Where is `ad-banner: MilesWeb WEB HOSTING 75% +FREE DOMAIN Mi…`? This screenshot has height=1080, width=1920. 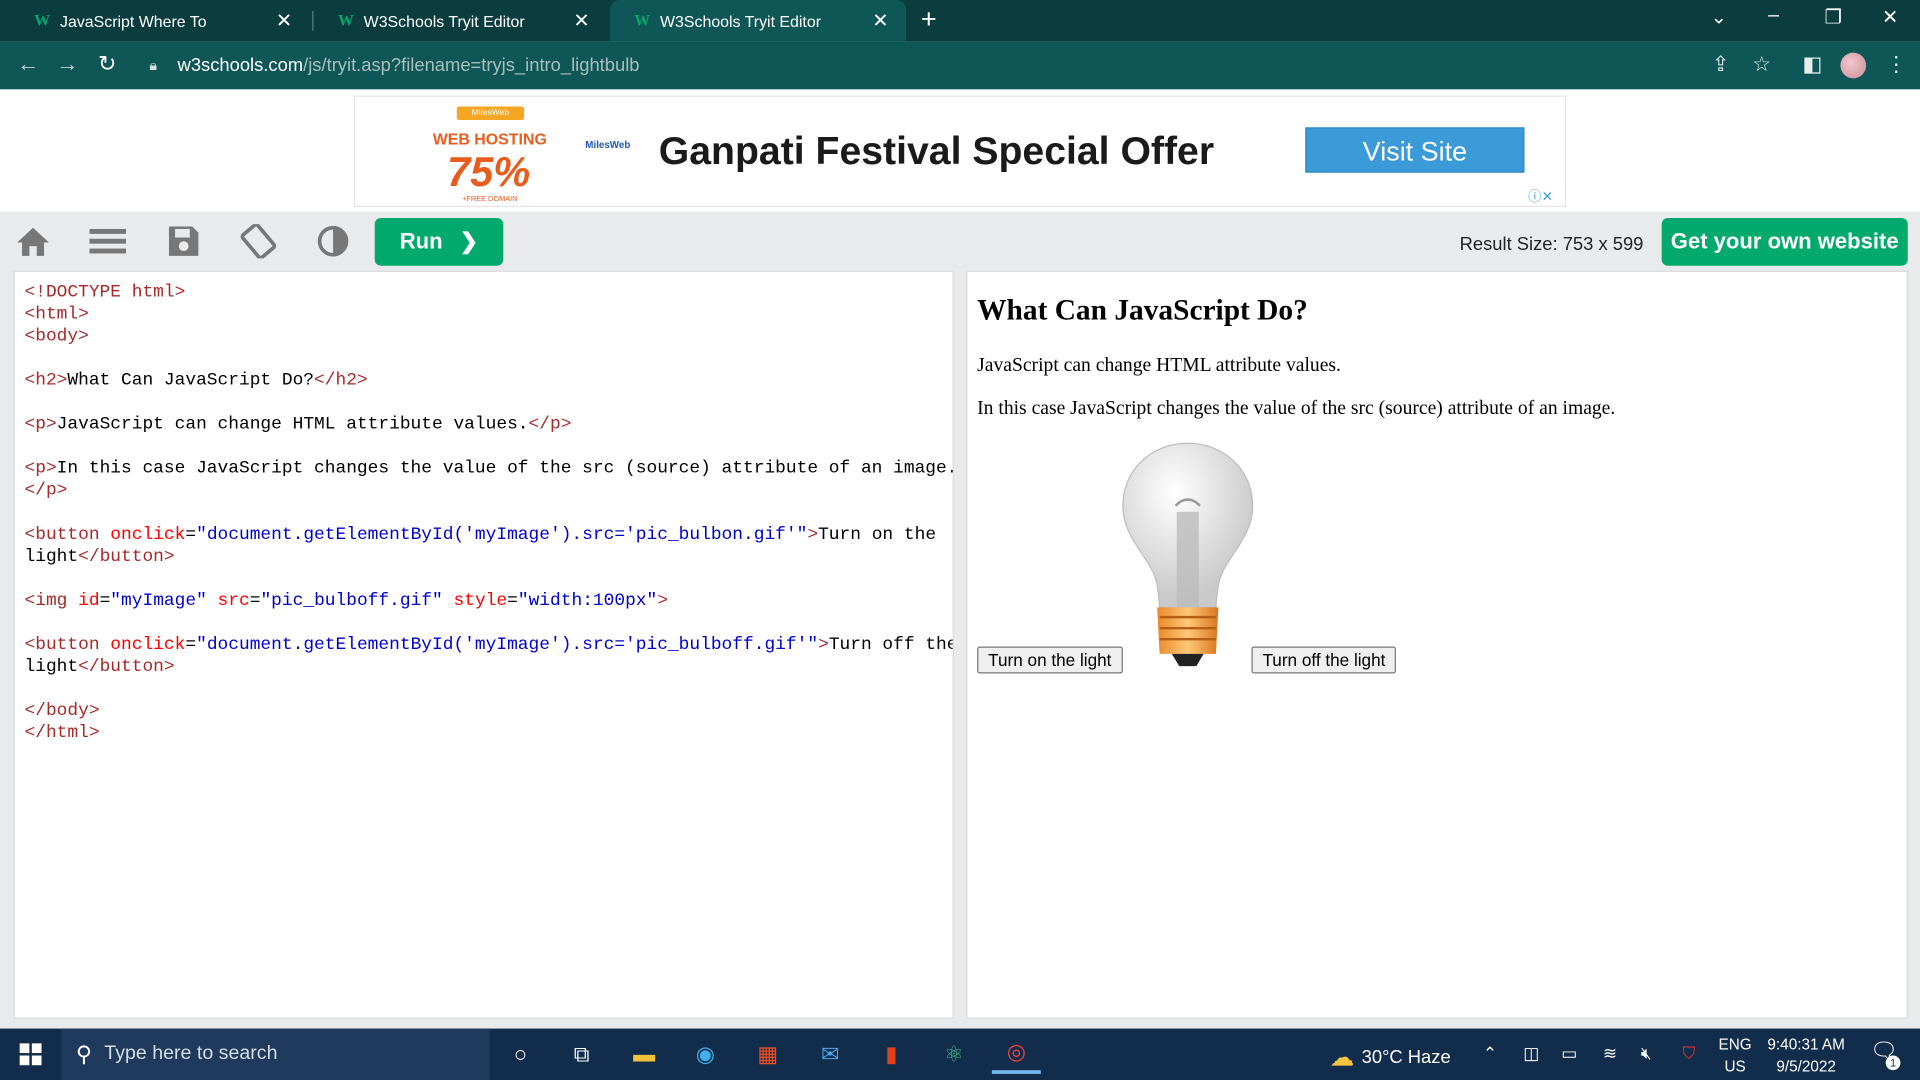
ad-banner: MilesWeb WEB HOSTING 75% +FREE DOMAIN Mi… is located at coordinates (960, 151).